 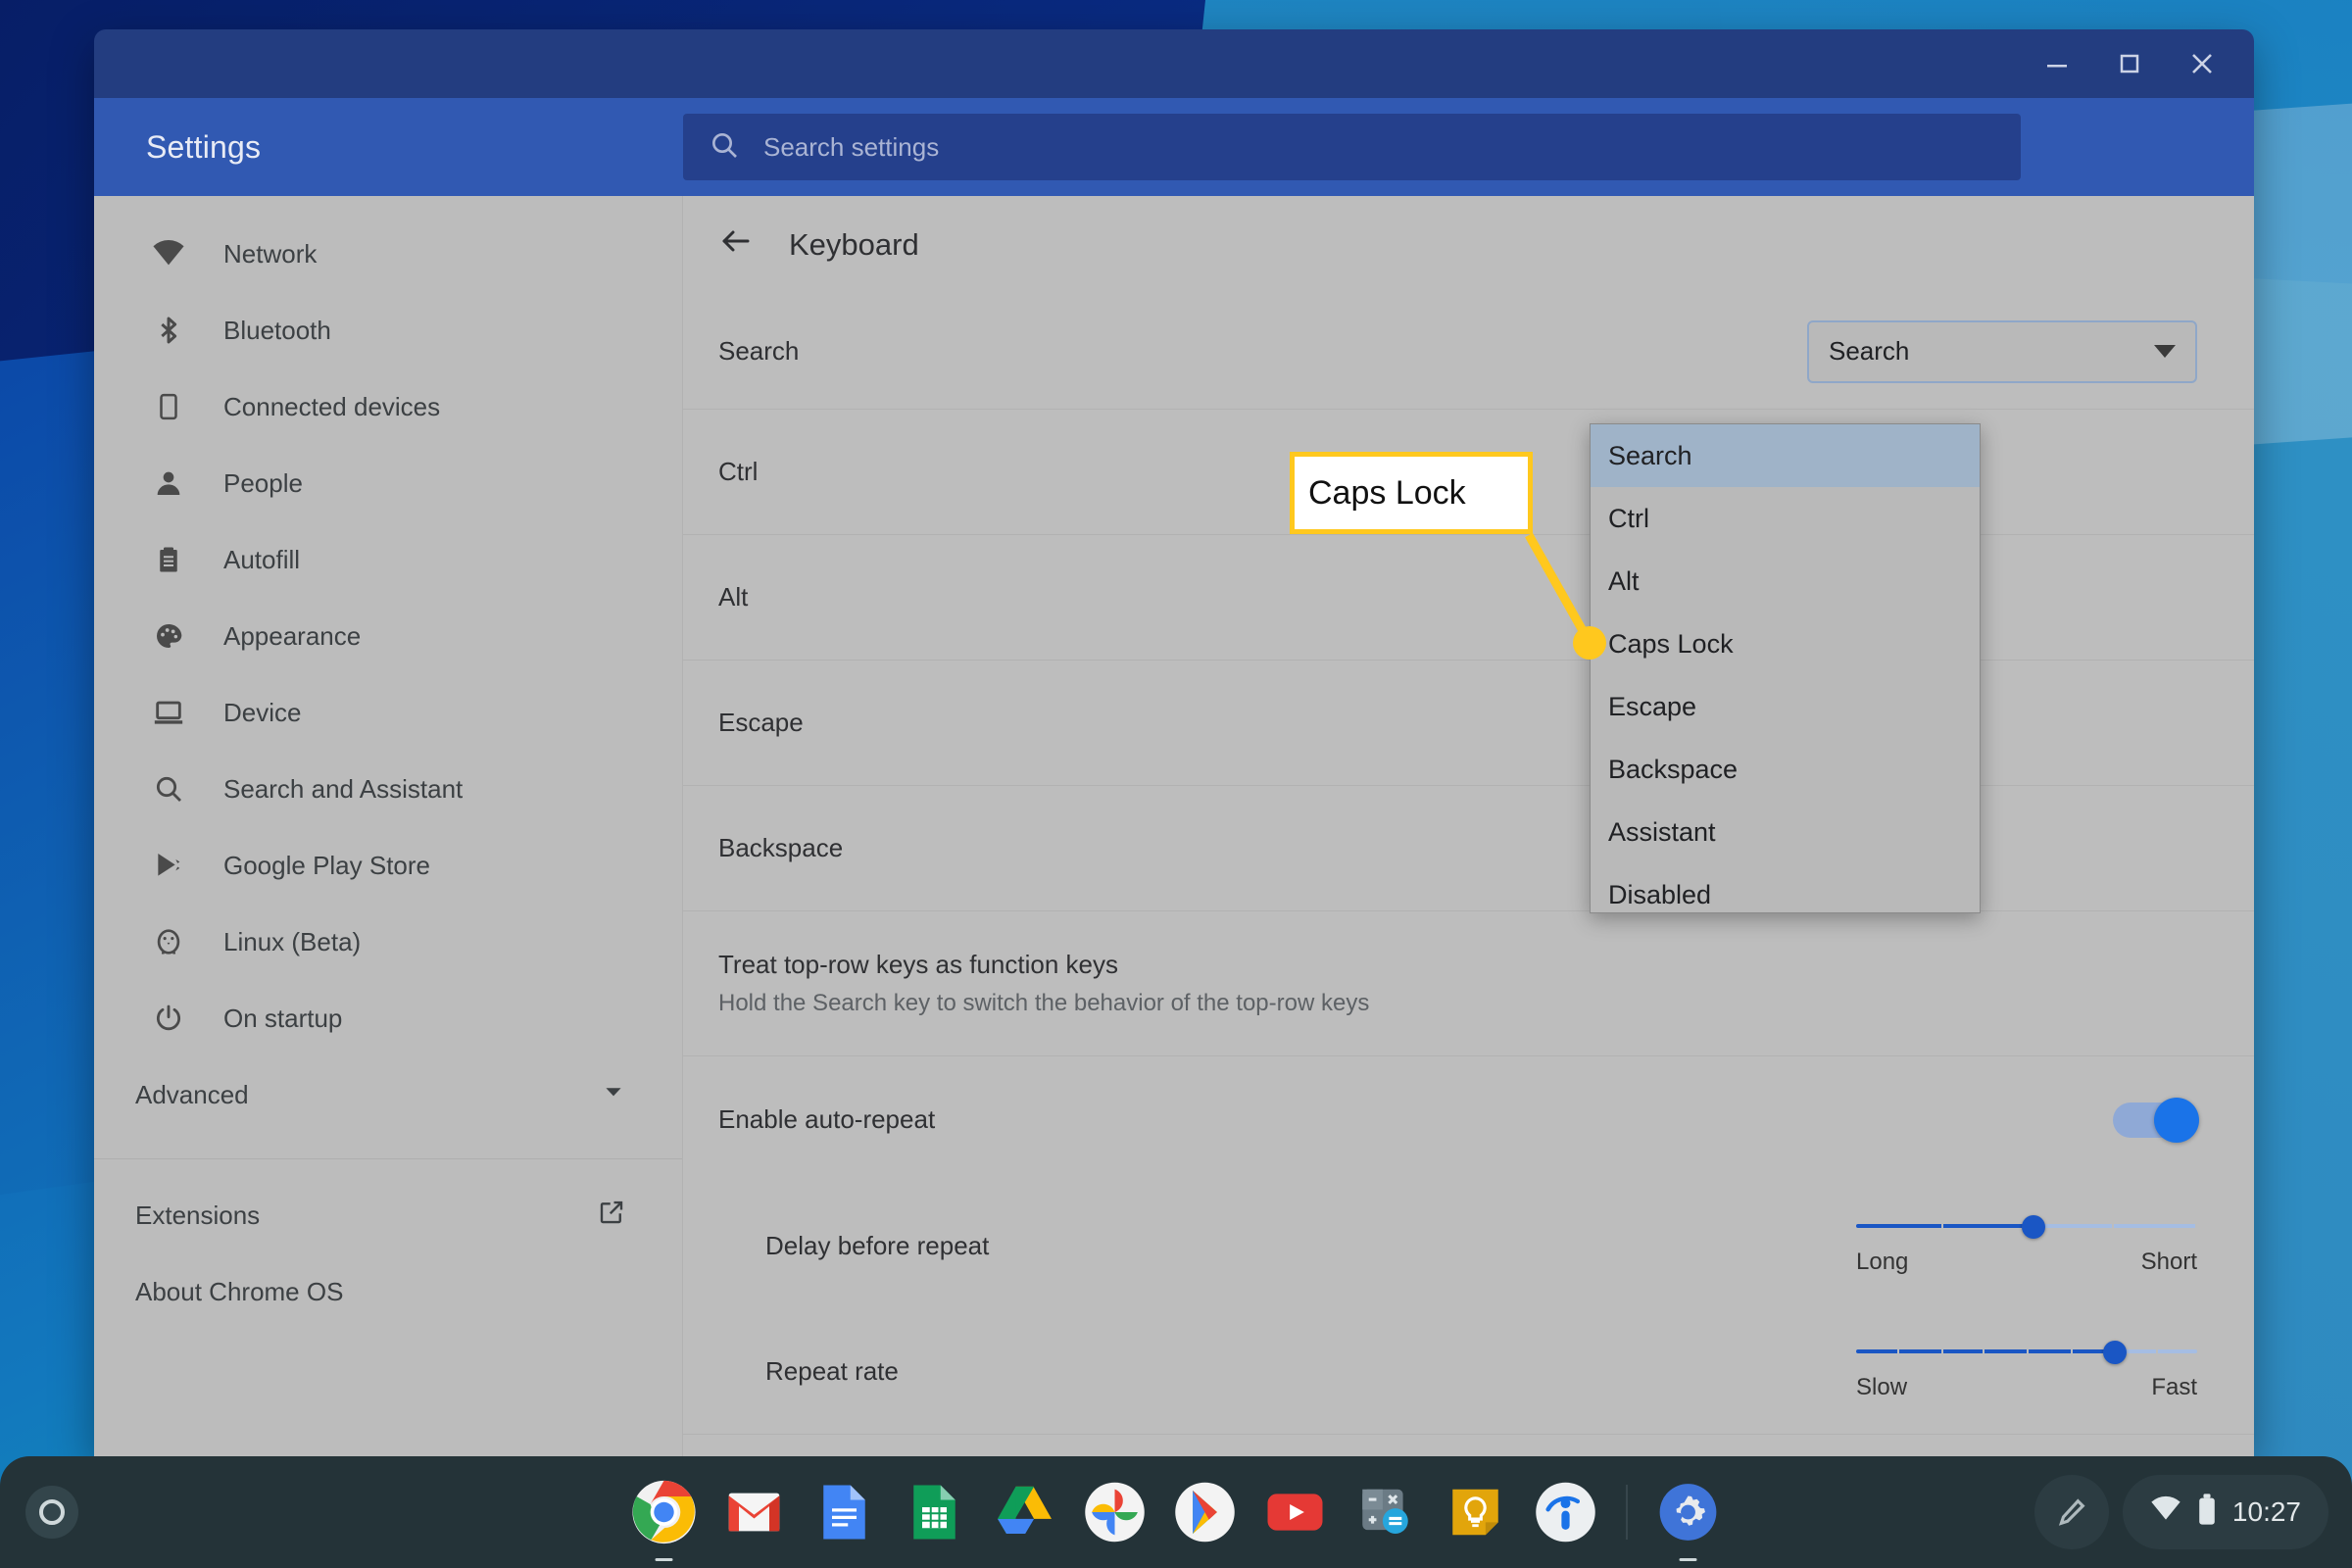 What do you see at coordinates (1387, 492) in the screenshot?
I see `callout-text: Caps Lock` at bounding box center [1387, 492].